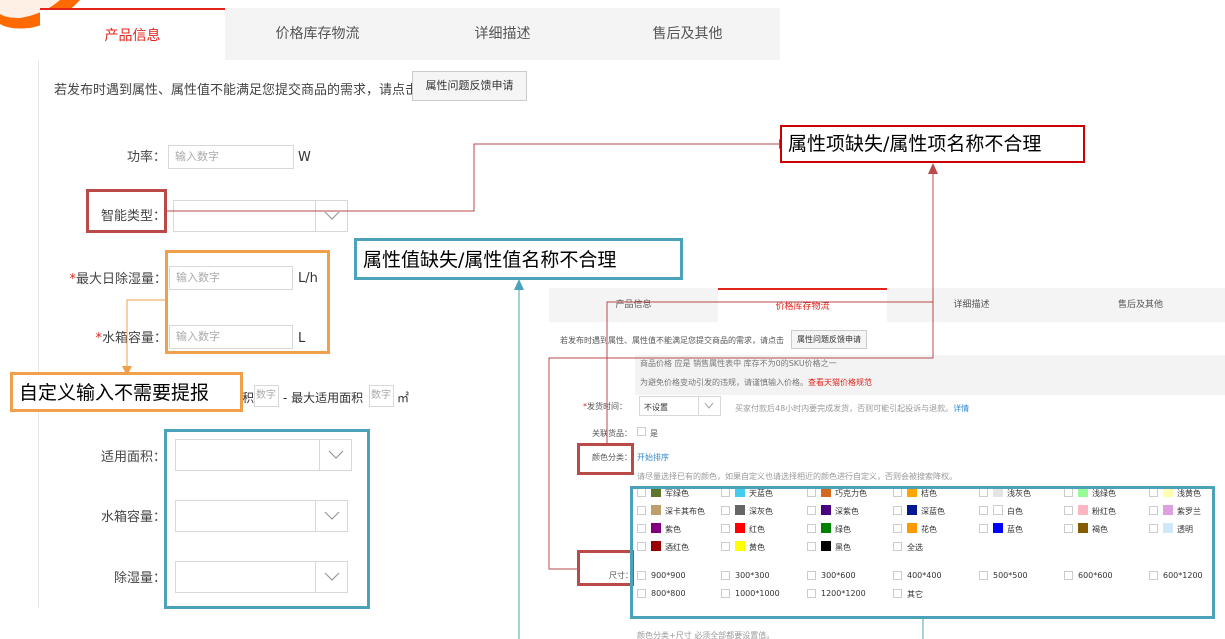 This screenshot has height=639, width=1225. What do you see at coordinates (518, 259) in the screenshot?
I see `value-missing-callout: 属性值缺失/属性值名称不合理` at bounding box center [518, 259].